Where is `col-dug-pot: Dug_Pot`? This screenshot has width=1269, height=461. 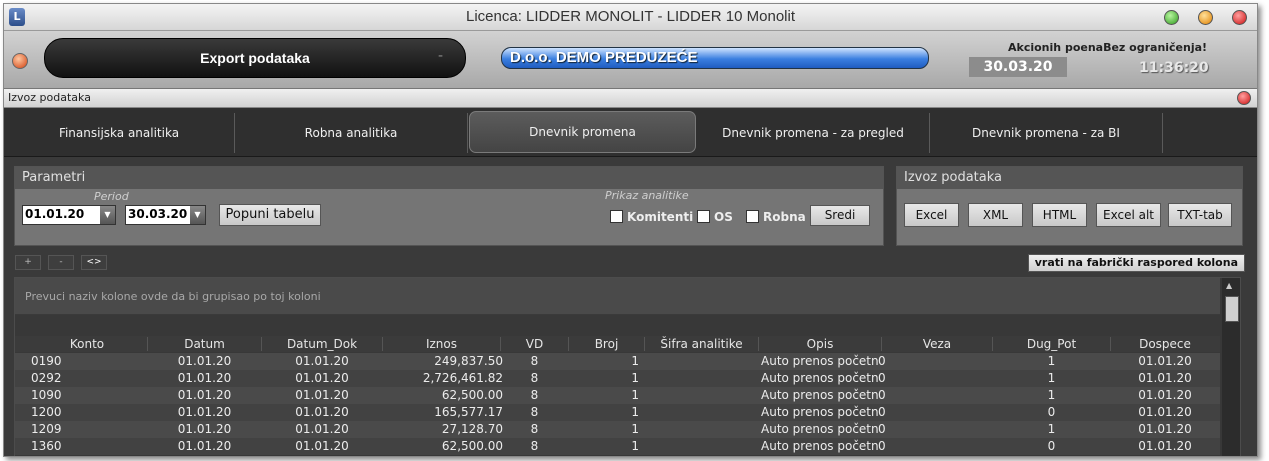 col-dug-pot: Dug_Pot is located at coordinates (1052, 344).